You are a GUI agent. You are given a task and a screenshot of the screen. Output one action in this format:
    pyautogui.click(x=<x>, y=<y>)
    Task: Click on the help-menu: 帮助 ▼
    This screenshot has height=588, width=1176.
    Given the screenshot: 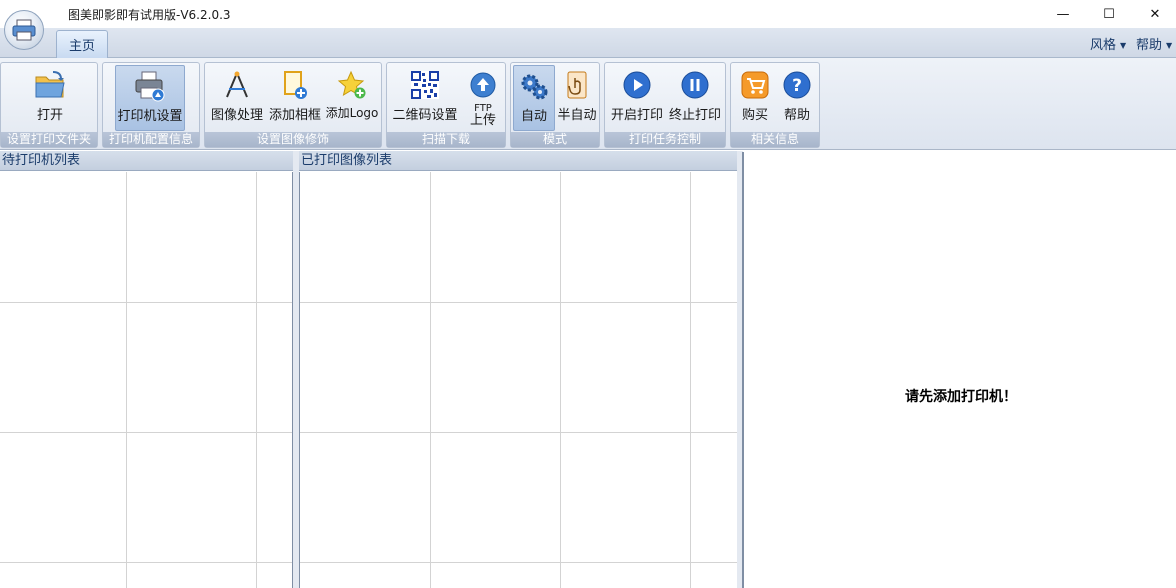 What is the action you would take?
    pyautogui.click(x=1154, y=43)
    